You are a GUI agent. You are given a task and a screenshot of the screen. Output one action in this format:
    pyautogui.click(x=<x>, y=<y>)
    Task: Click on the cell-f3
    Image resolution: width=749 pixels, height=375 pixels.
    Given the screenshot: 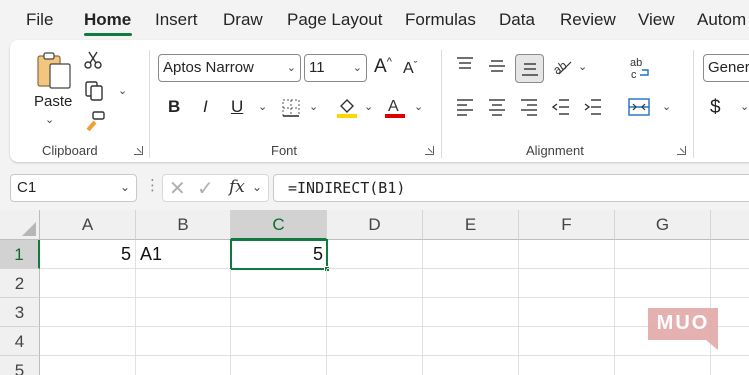 What is the action you would take?
    pyautogui.click(x=567, y=312)
    